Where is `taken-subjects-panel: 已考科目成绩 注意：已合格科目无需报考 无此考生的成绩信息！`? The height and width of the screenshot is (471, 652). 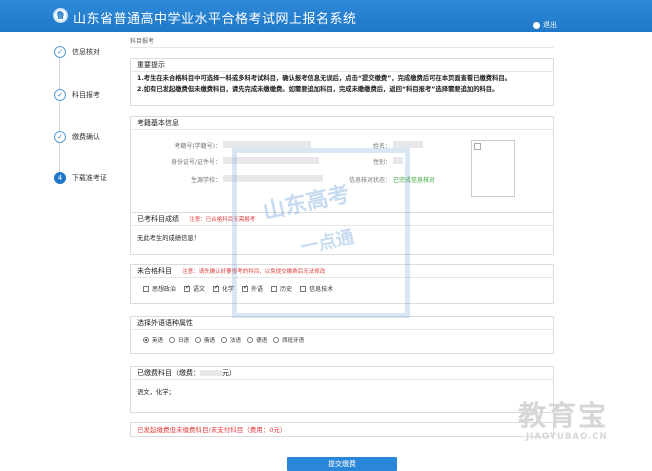 taken-subjects-panel: 已考科目成绩 注意：已合格科目无需报考 无此考生的成绩信息！ is located at coordinates (342, 233).